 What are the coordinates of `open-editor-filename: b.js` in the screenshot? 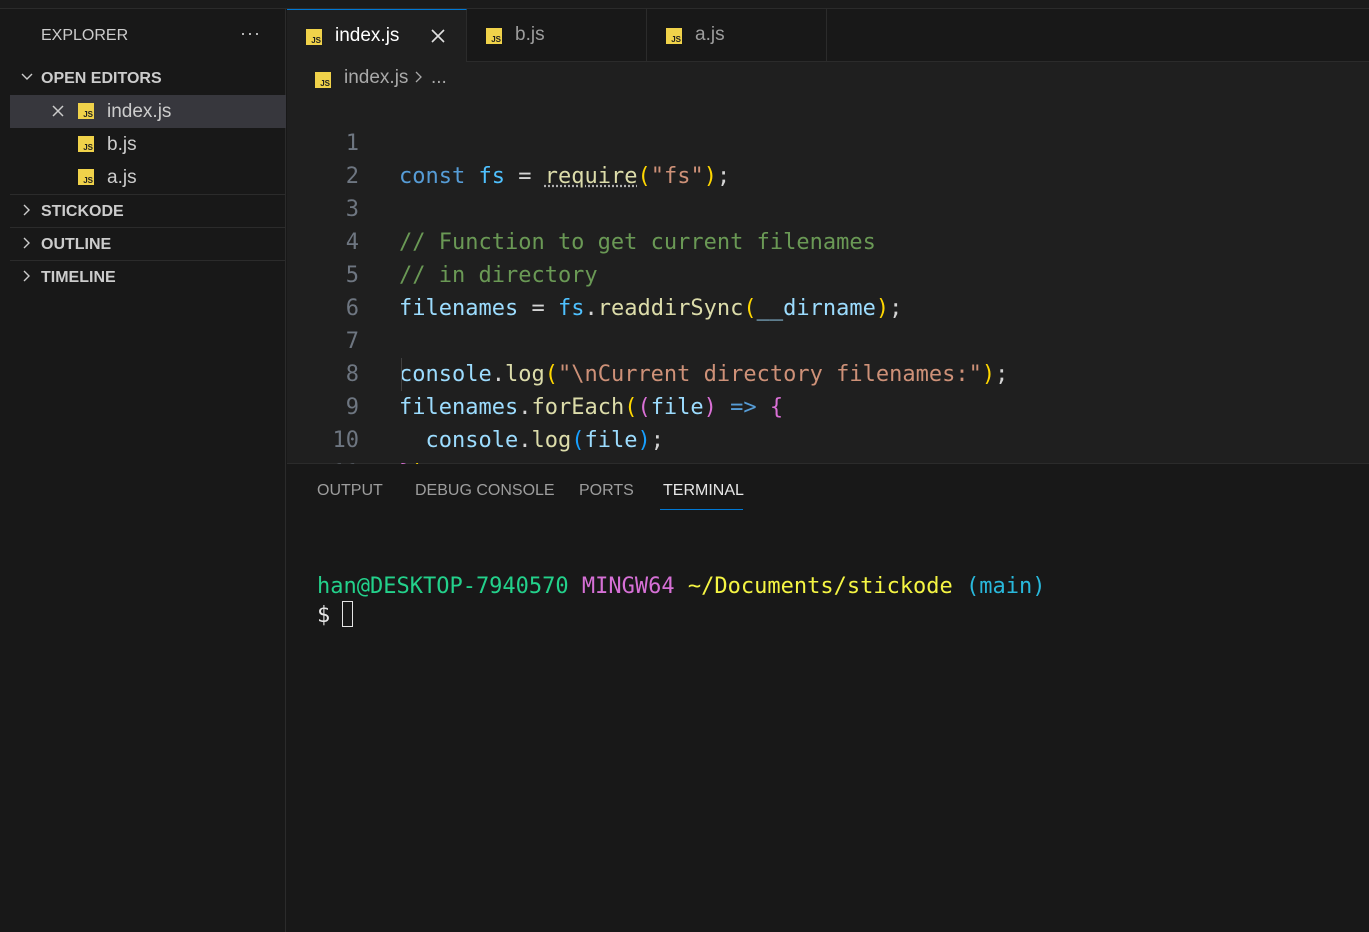 It's located at (122, 144).